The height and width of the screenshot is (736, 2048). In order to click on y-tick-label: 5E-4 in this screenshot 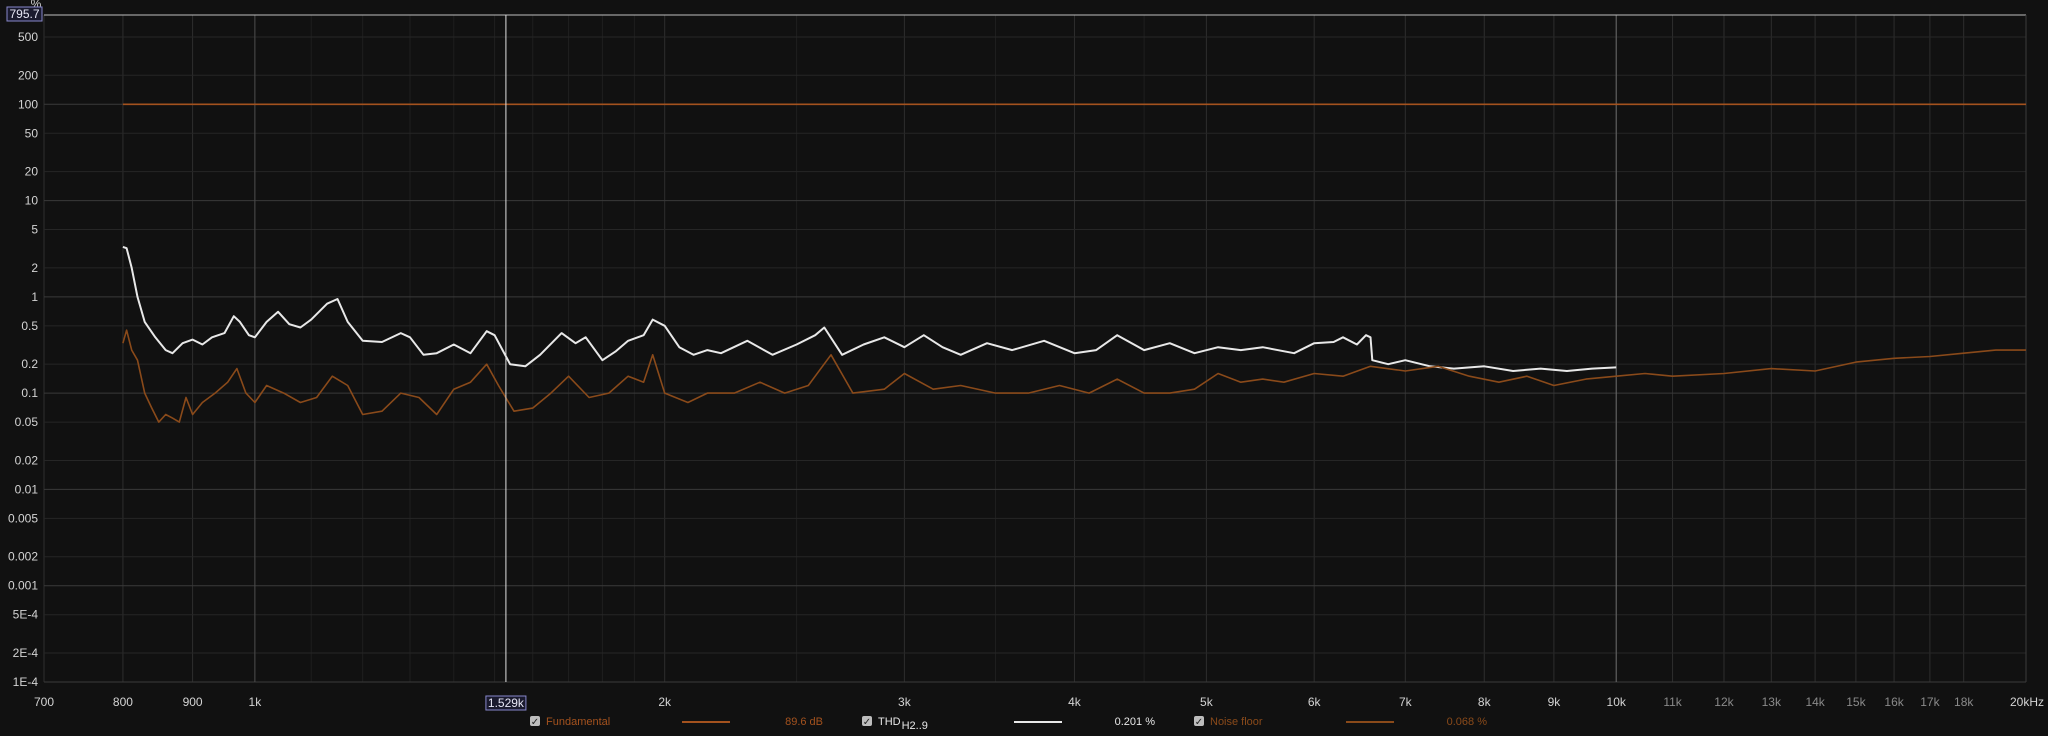, I will do `click(26, 615)`.